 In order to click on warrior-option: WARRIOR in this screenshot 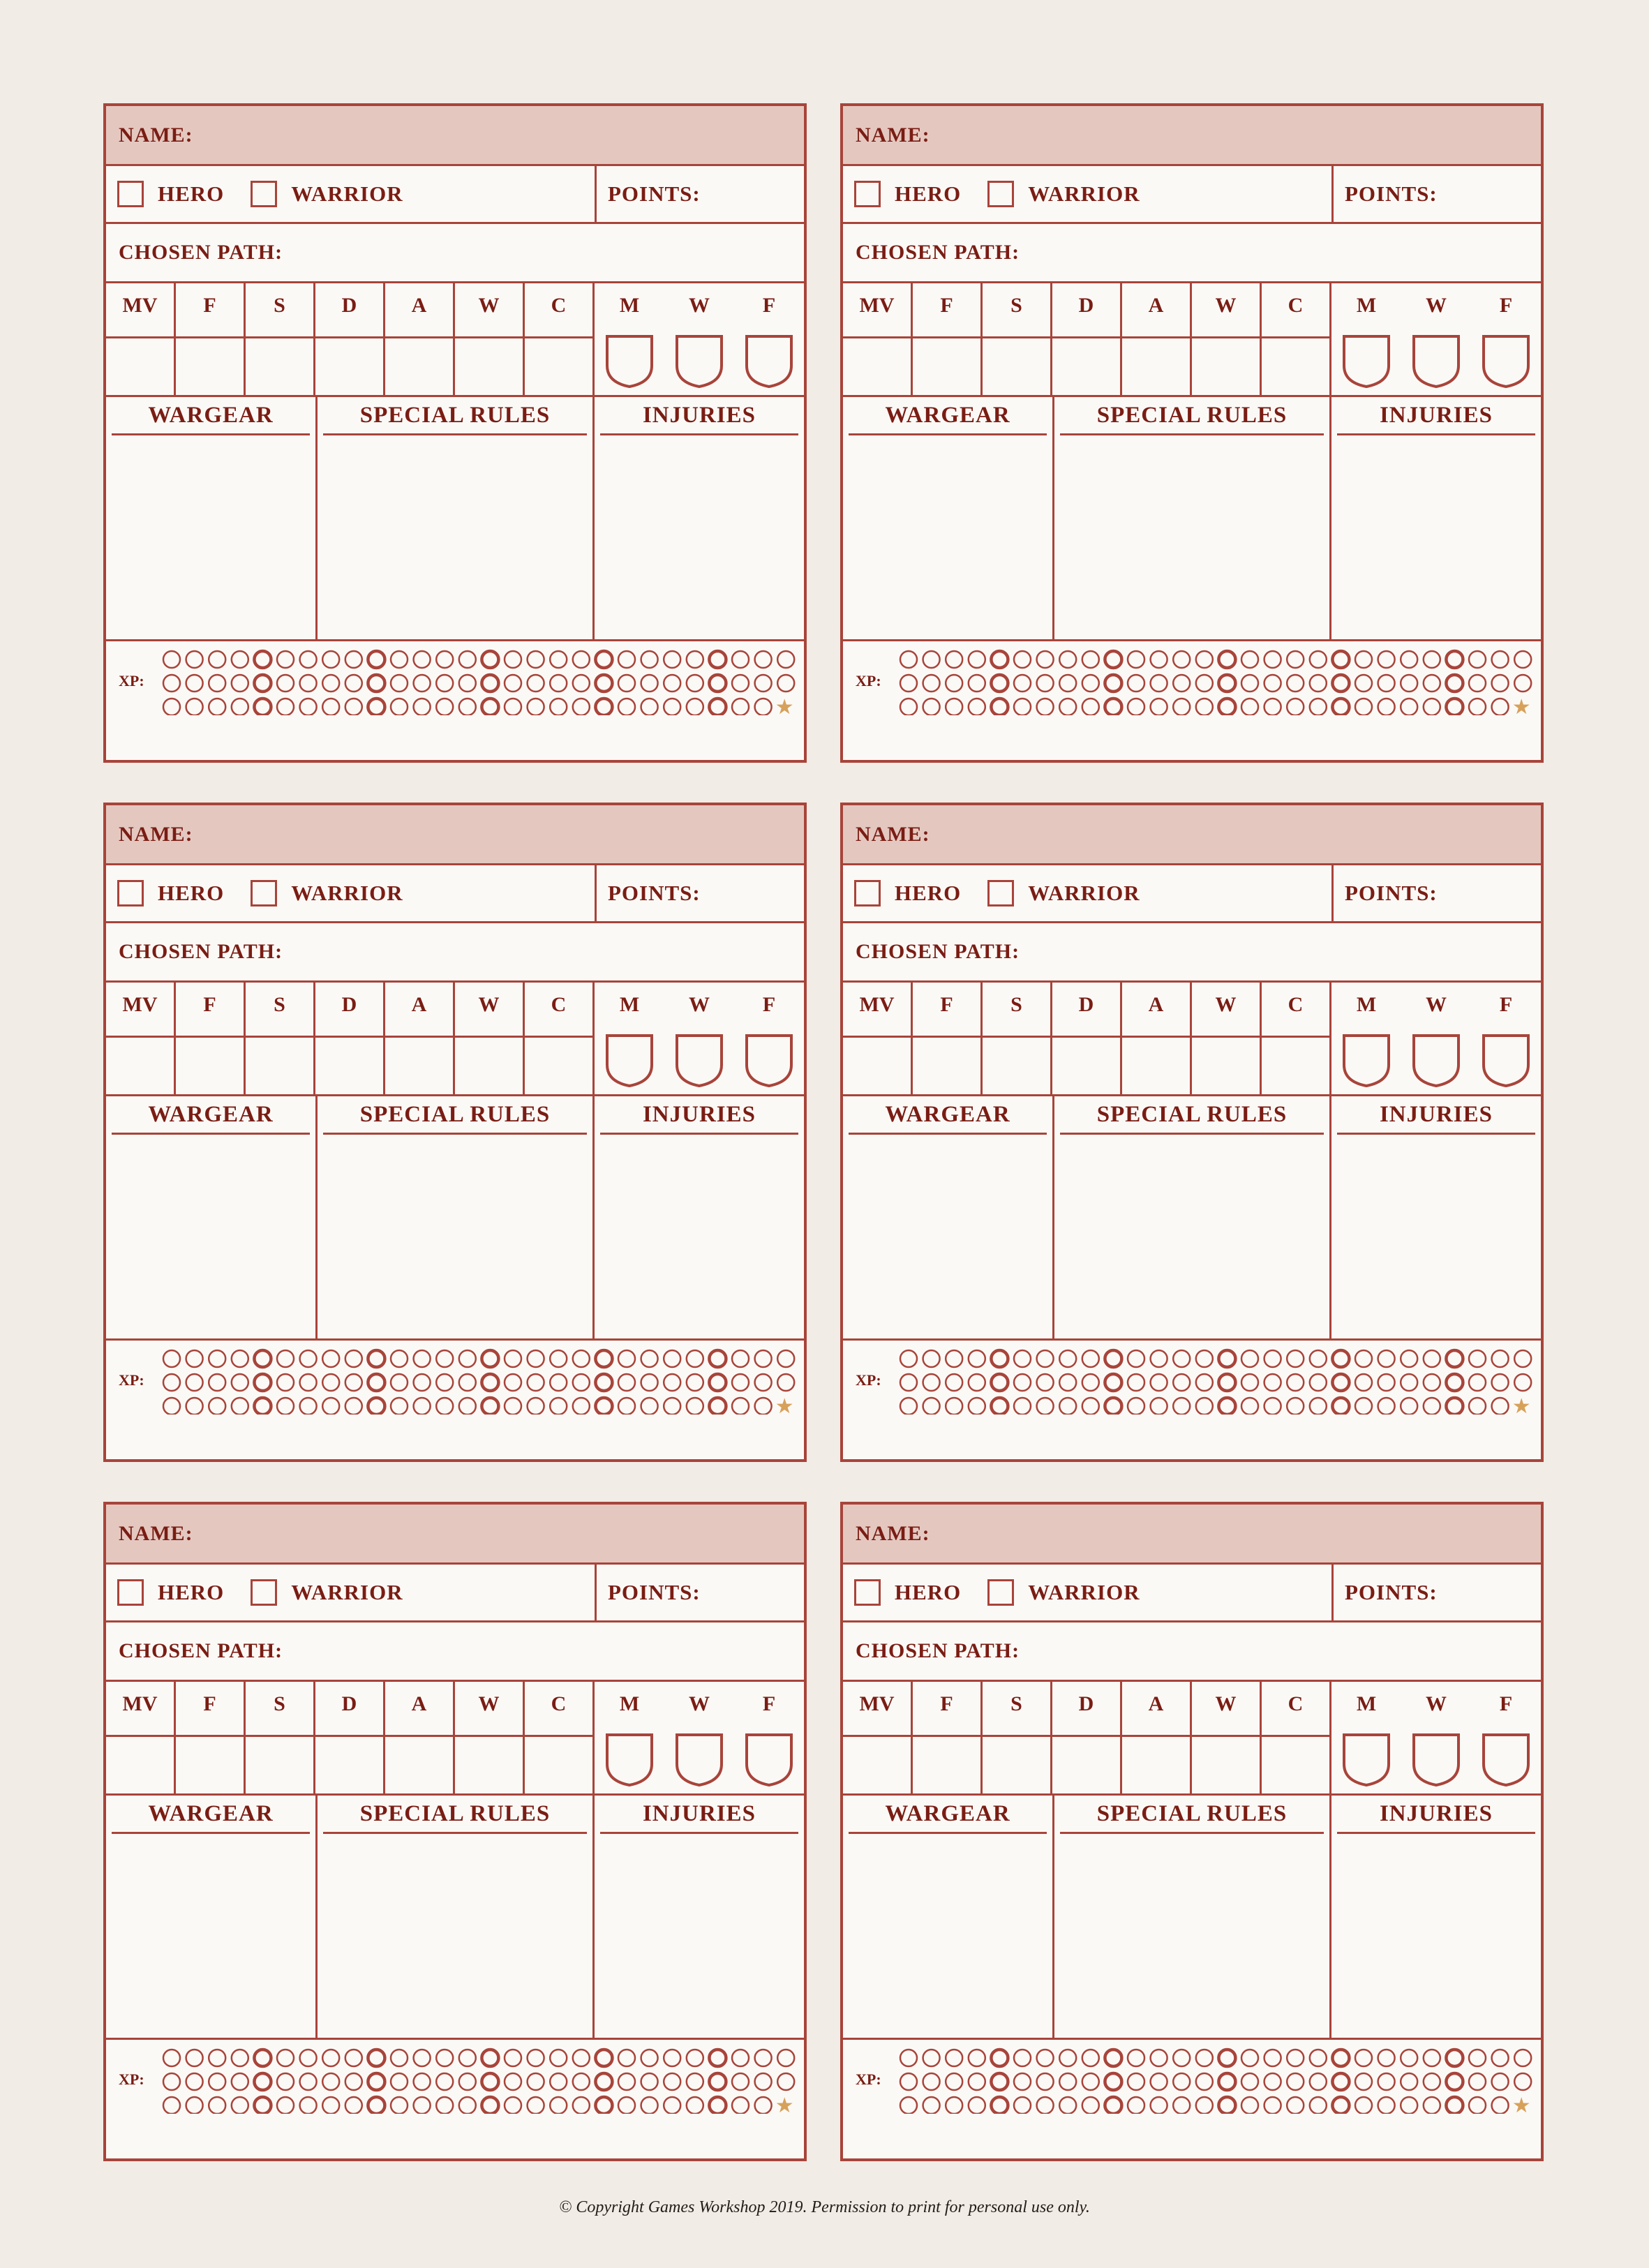, I will do `click(327, 1592)`.